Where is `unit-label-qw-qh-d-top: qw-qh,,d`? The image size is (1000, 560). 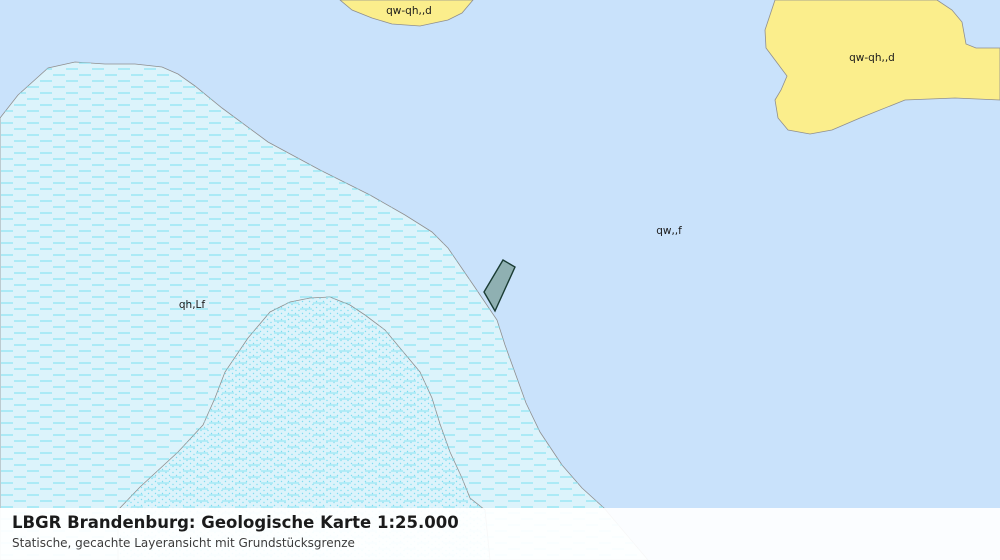 unit-label-qw-qh-d-top: qw-qh,,d is located at coordinates (409, 11).